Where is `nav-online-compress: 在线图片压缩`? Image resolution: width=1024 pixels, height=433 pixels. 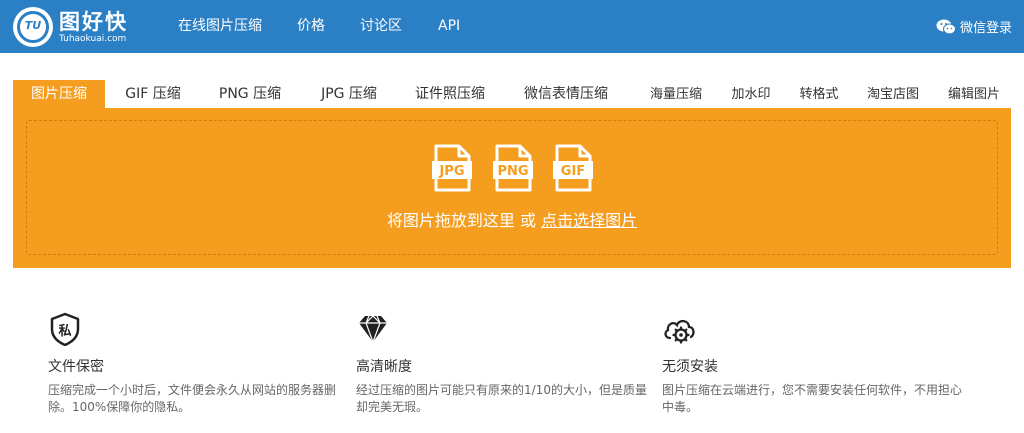
nav-online-compress: 在线图片压缩 is located at coordinates (220, 26).